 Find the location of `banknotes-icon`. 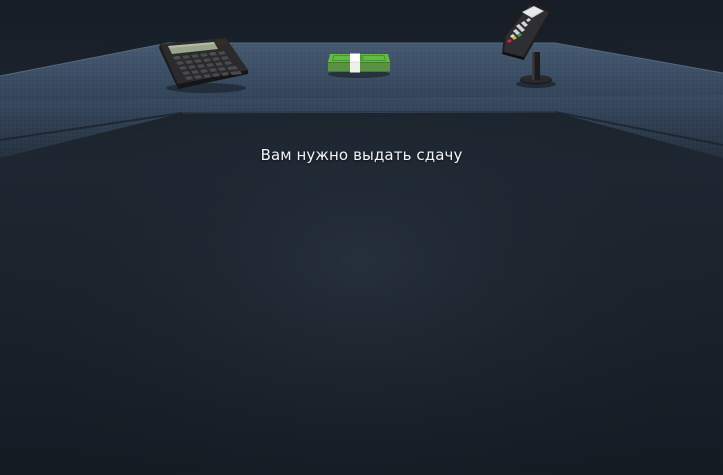

banknotes-icon is located at coordinates (359, 64).